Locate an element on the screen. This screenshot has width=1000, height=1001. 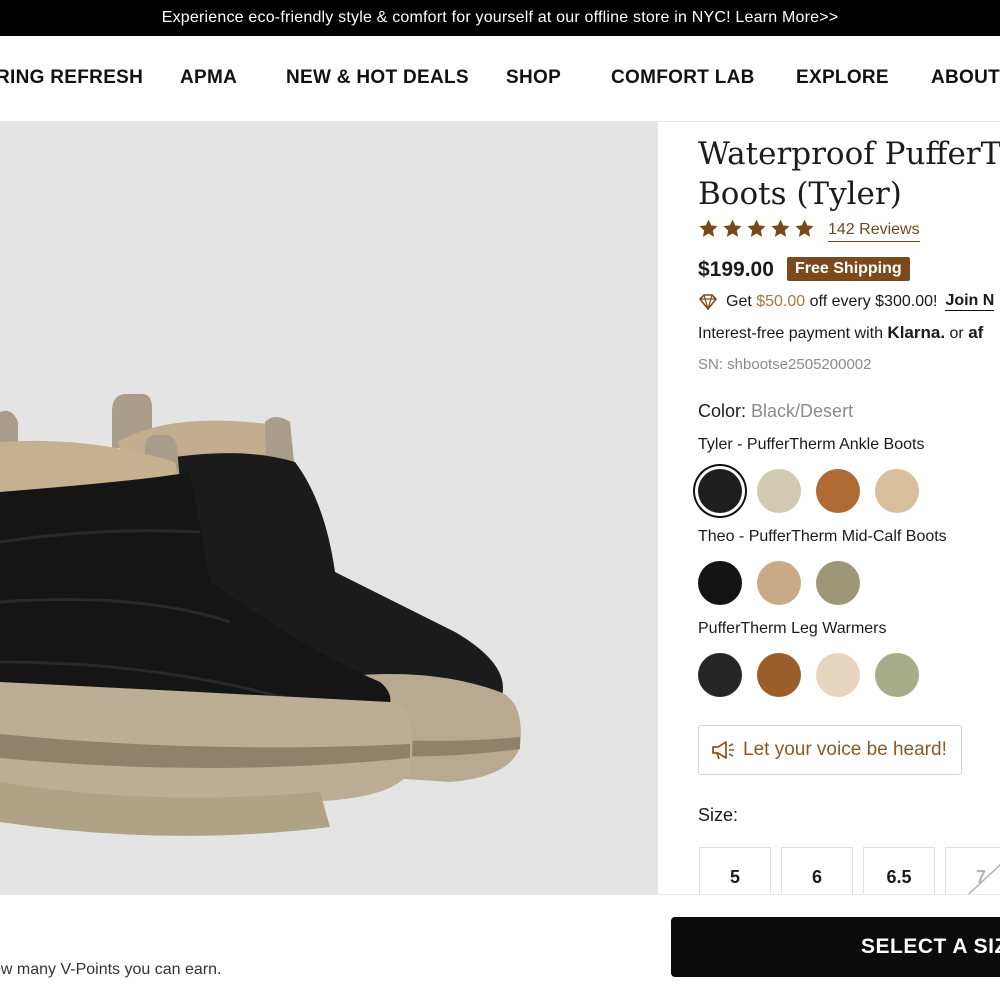
promo-amount: $50.00 is located at coordinates (781, 301).